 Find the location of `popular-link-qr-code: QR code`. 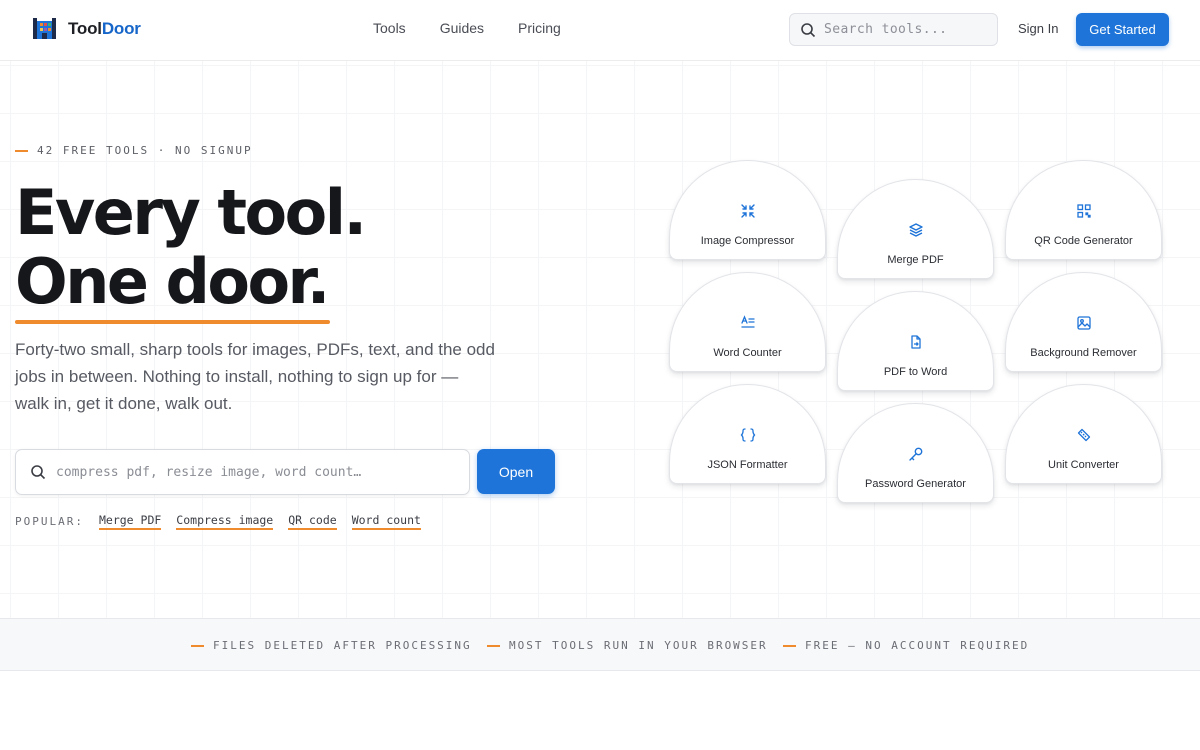

popular-link-qr-code: QR code is located at coordinates (312, 521).